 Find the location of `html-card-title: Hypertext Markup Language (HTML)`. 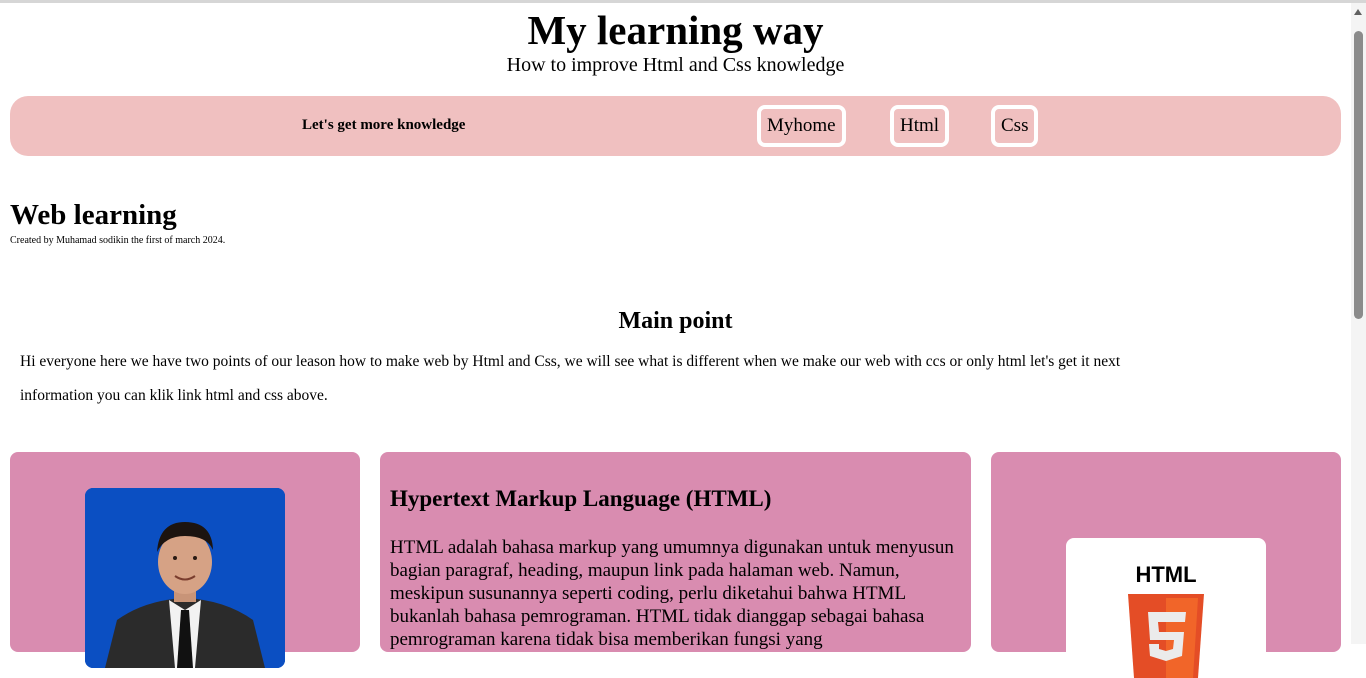

html-card-title: Hypertext Markup Language (HTML) is located at coordinates (581, 498).